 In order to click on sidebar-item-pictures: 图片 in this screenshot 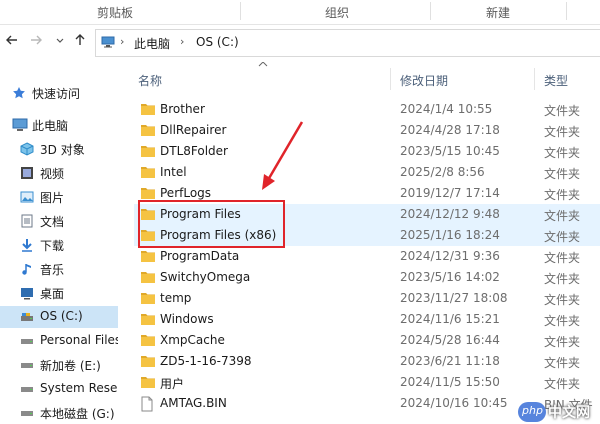, I will do `click(59, 197)`.